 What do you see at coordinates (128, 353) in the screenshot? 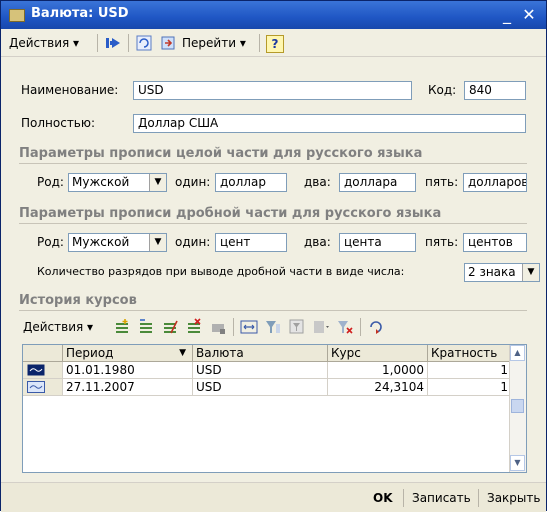
I see `column-header-period: Период ▼` at bounding box center [128, 353].